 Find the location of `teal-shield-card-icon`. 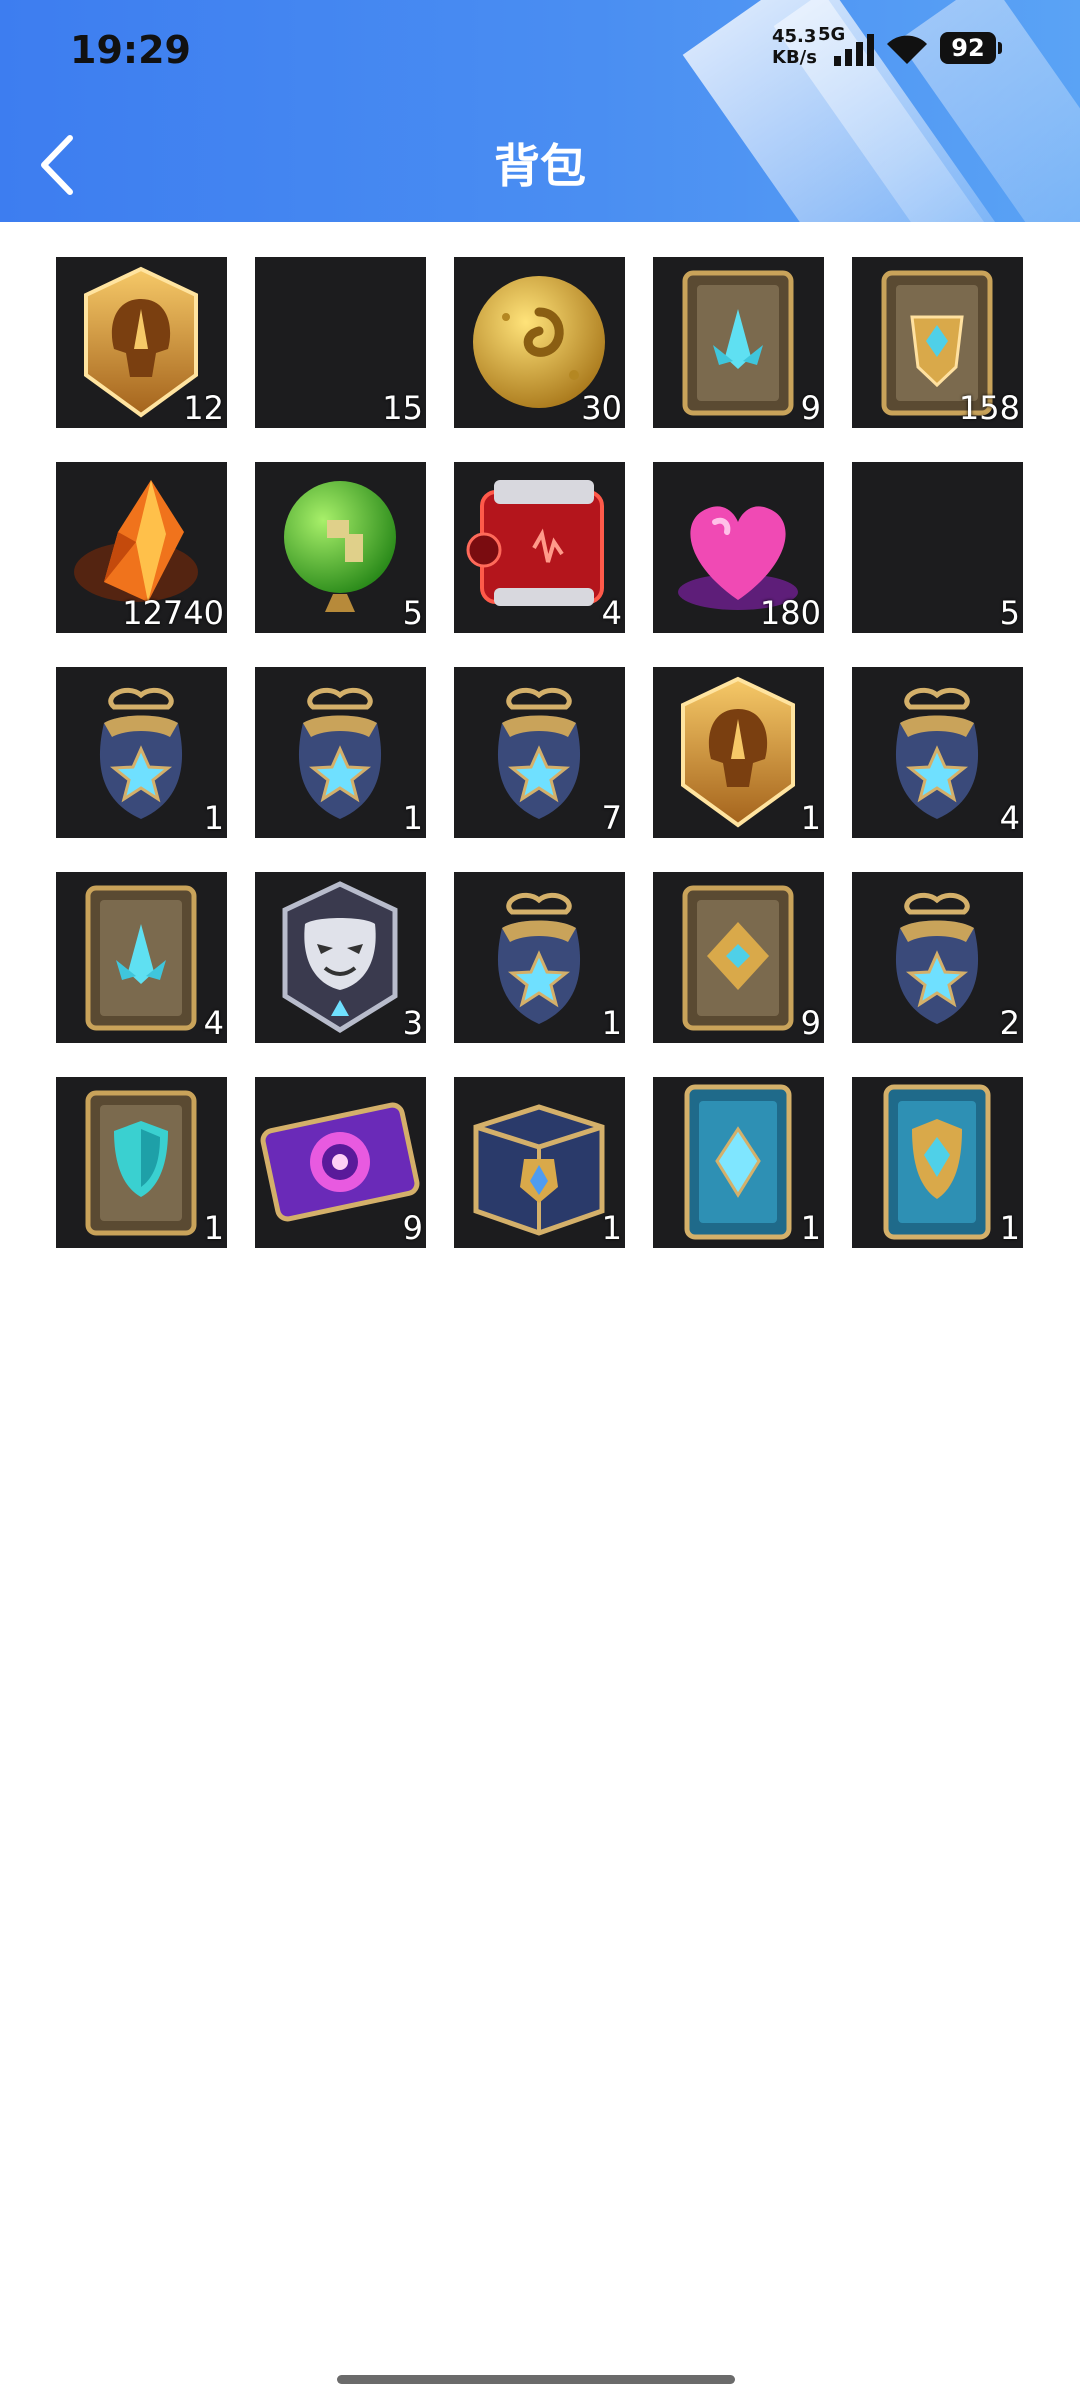

teal-shield-card-icon is located at coordinates (141, 1163).